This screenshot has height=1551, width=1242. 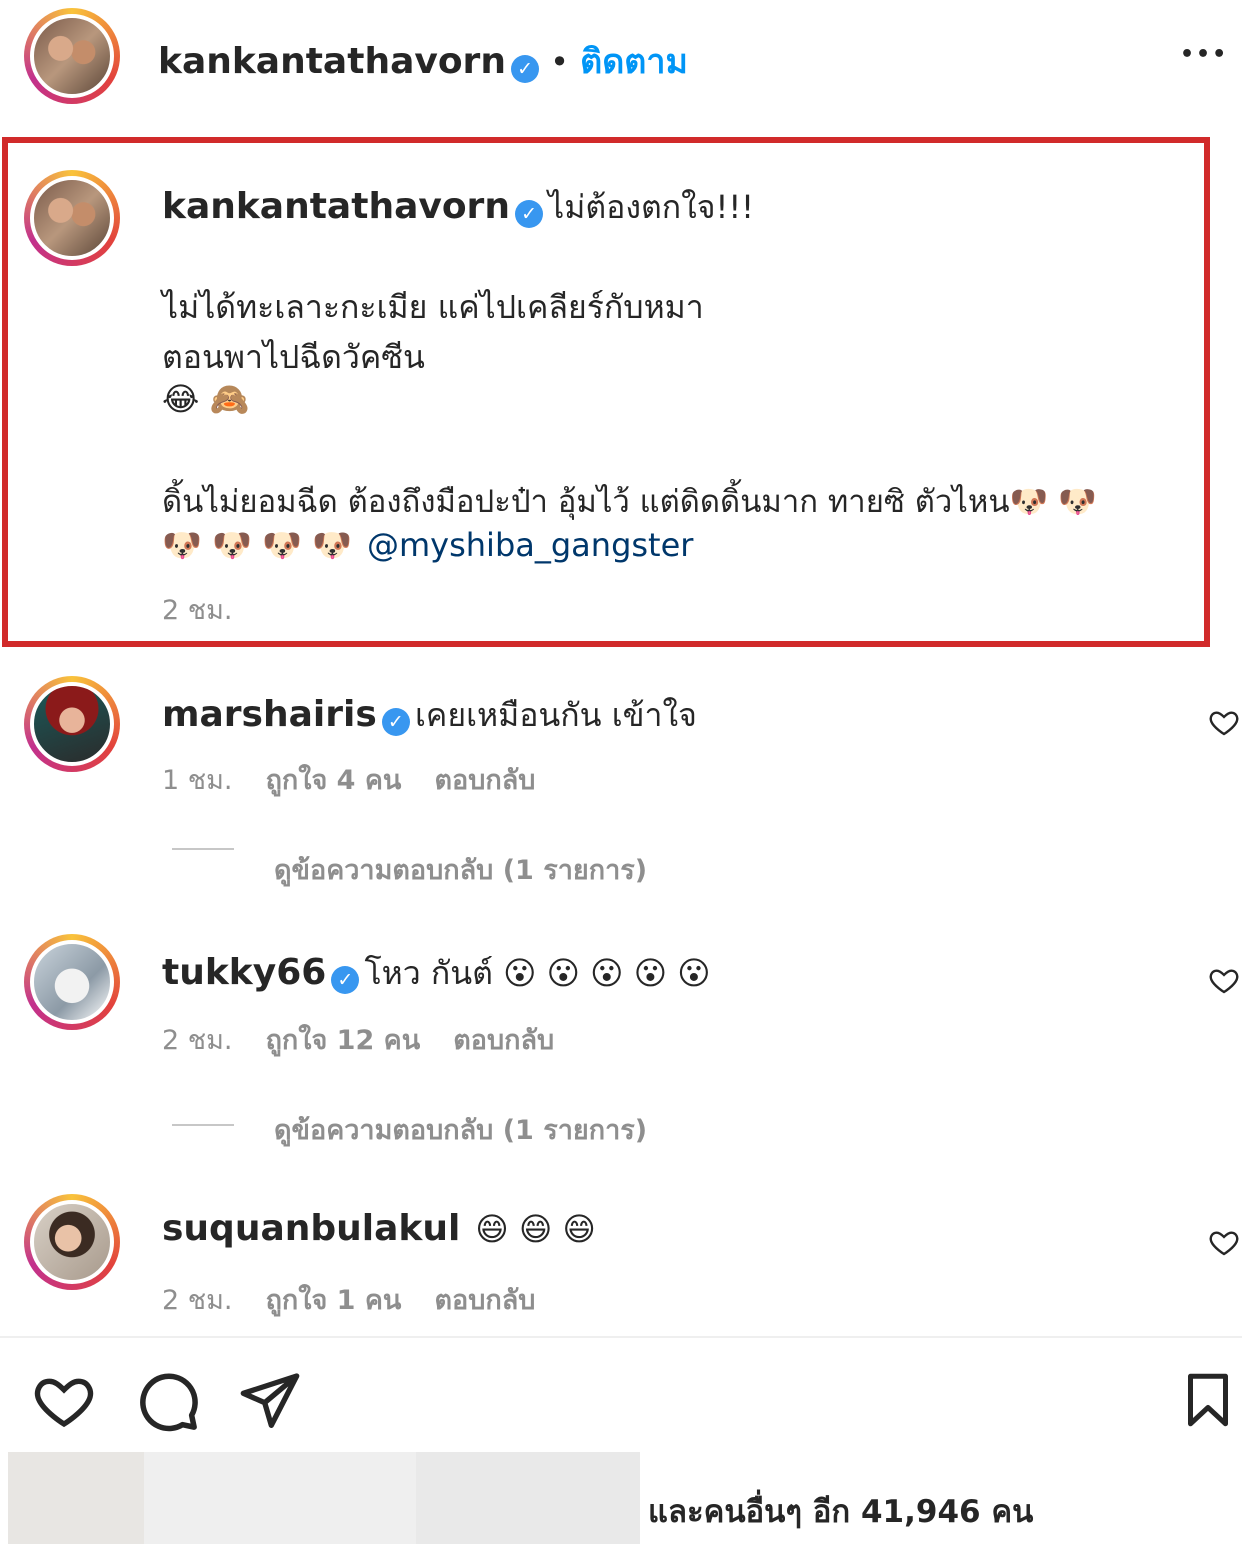 I want to click on comment-meta: 1 ชม. ถูกใจ 4 คน ตอบกลับ, so click(x=348, y=779).